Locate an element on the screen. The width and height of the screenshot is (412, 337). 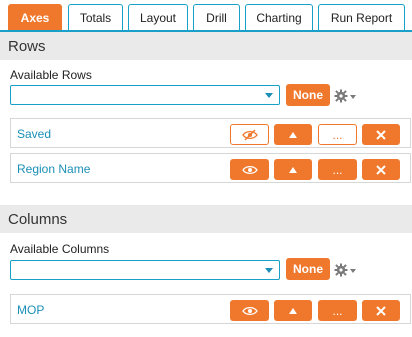
row-item-label: Saved is located at coordinates (34, 134).